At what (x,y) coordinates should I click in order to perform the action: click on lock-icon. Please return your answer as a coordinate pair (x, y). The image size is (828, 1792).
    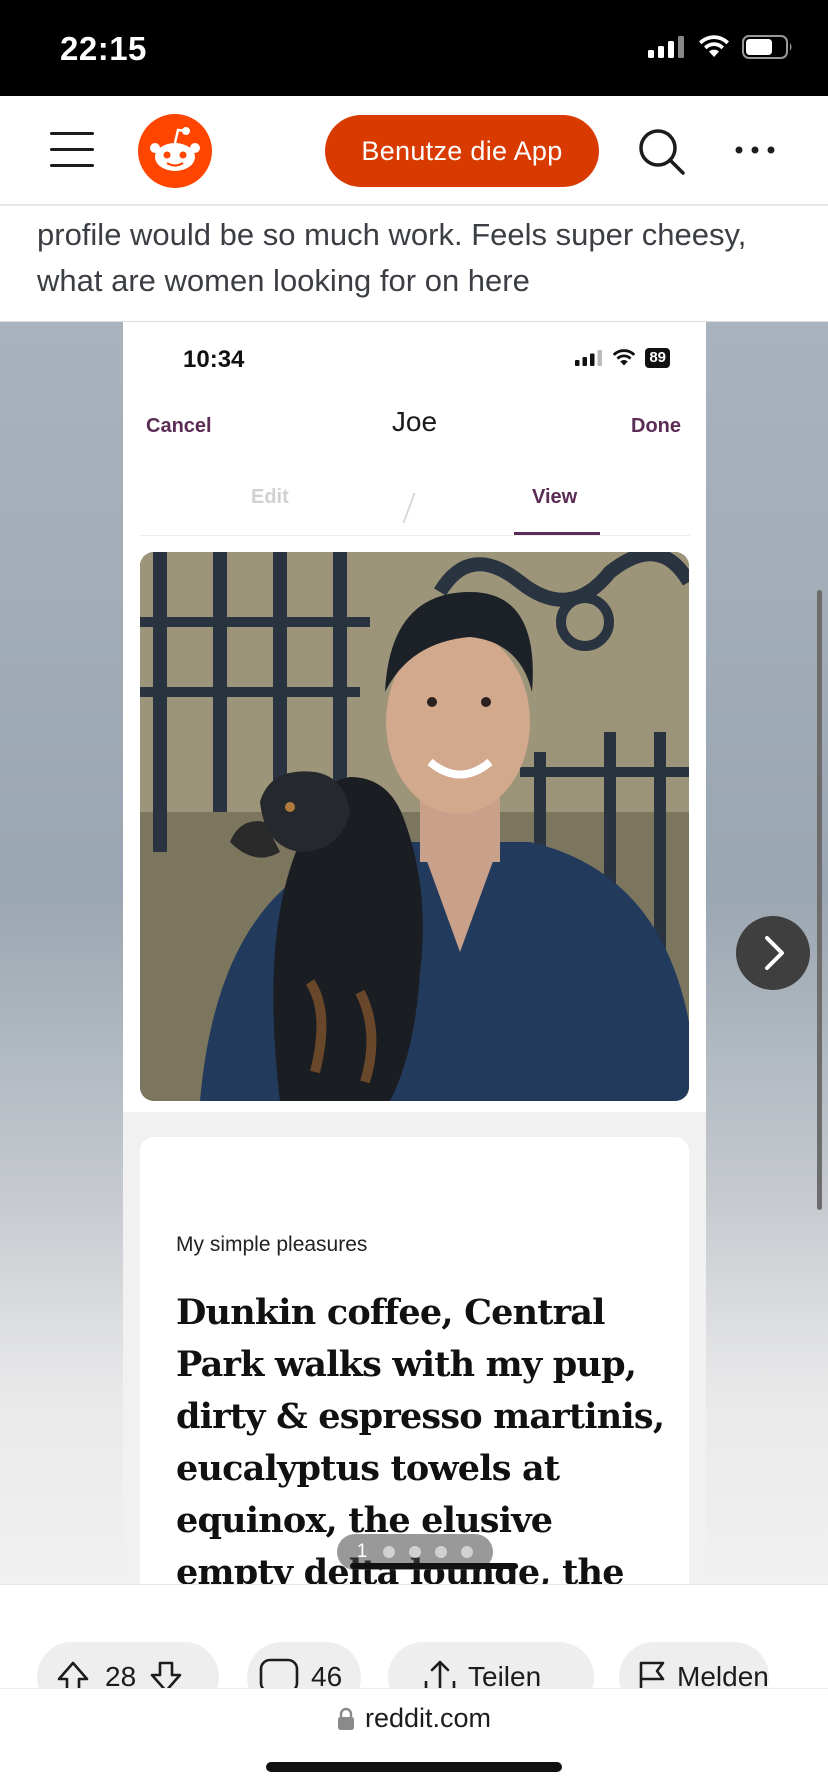
    Looking at the image, I should click on (345, 1718).